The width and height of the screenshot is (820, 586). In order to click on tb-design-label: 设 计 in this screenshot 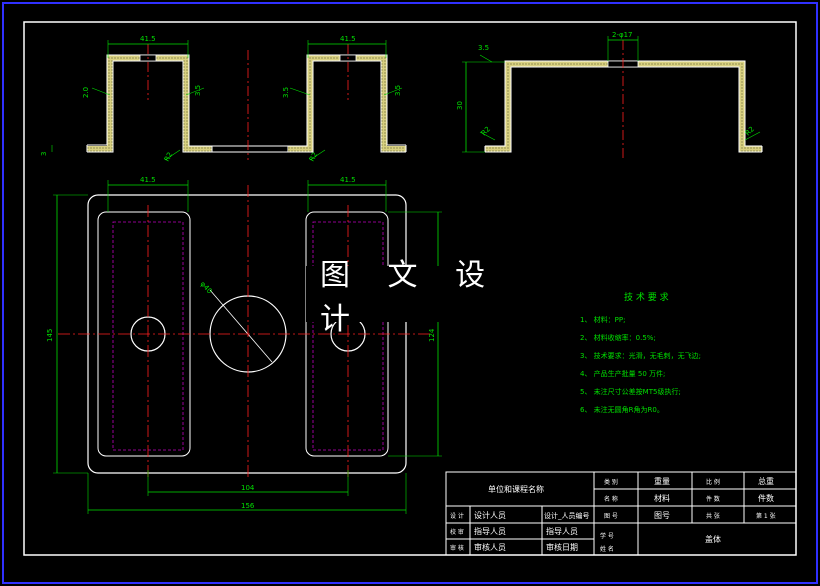, I will do `click(457, 516)`.